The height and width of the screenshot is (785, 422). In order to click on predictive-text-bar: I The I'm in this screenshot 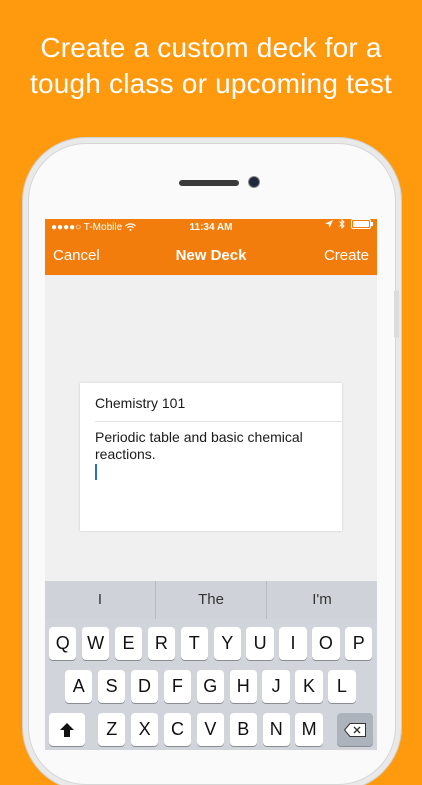, I will do `click(211, 600)`.